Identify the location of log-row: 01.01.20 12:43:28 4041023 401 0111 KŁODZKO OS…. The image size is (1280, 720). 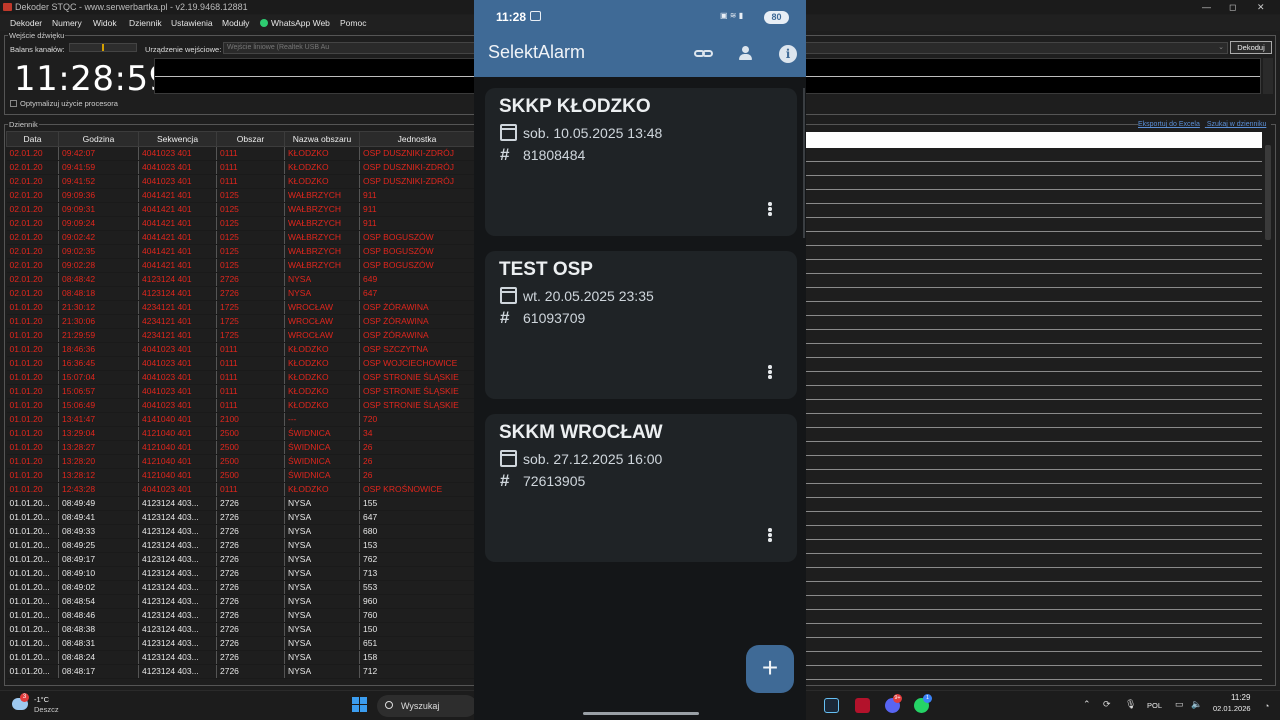
(240, 489).